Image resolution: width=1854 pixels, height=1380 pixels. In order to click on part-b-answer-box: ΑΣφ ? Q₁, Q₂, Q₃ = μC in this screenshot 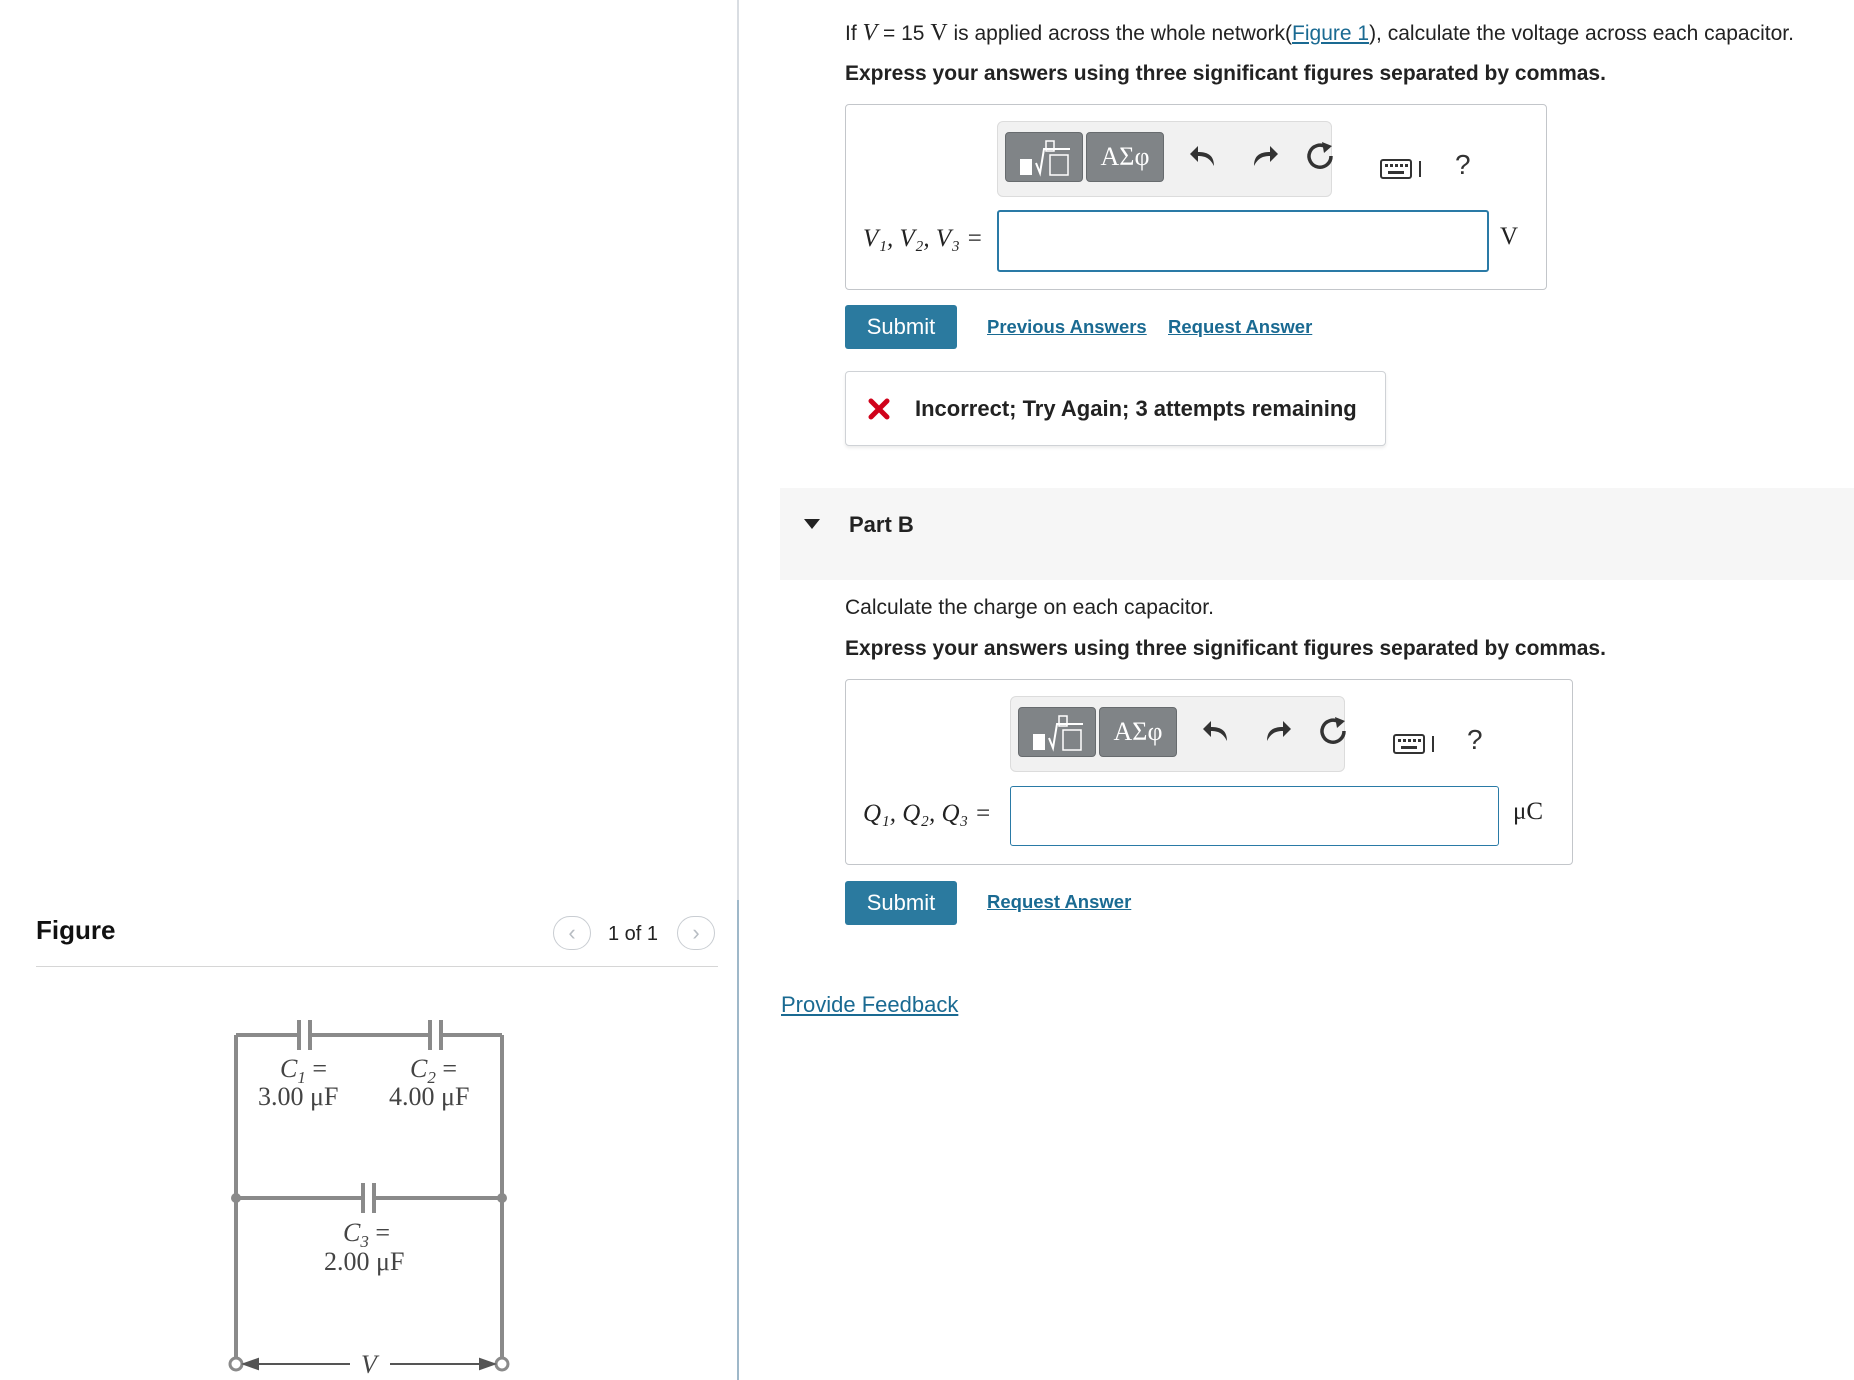, I will do `click(1209, 772)`.